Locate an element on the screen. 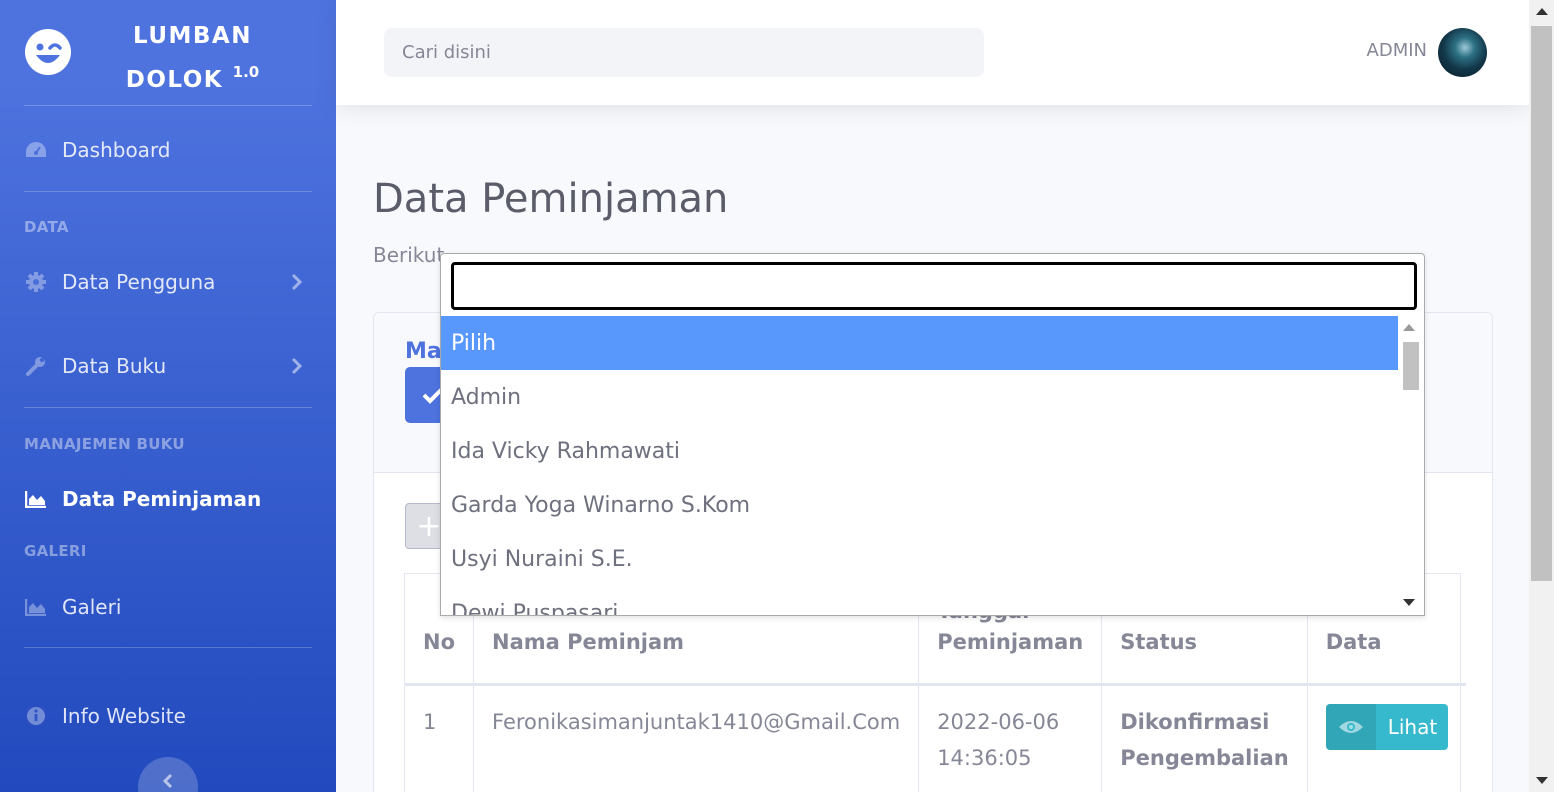  wrench-icon is located at coordinates (36, 366).